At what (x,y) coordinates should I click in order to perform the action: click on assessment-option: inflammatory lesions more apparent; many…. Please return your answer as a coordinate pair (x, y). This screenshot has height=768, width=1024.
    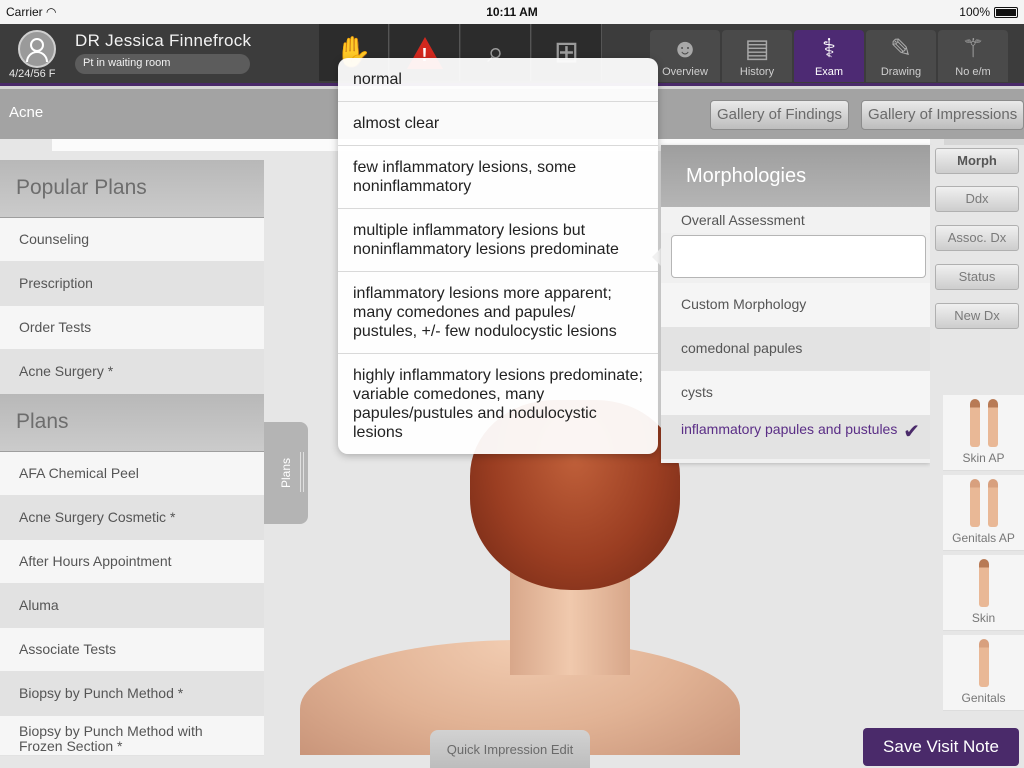
    Looking at the image, I should click on (498, 313).